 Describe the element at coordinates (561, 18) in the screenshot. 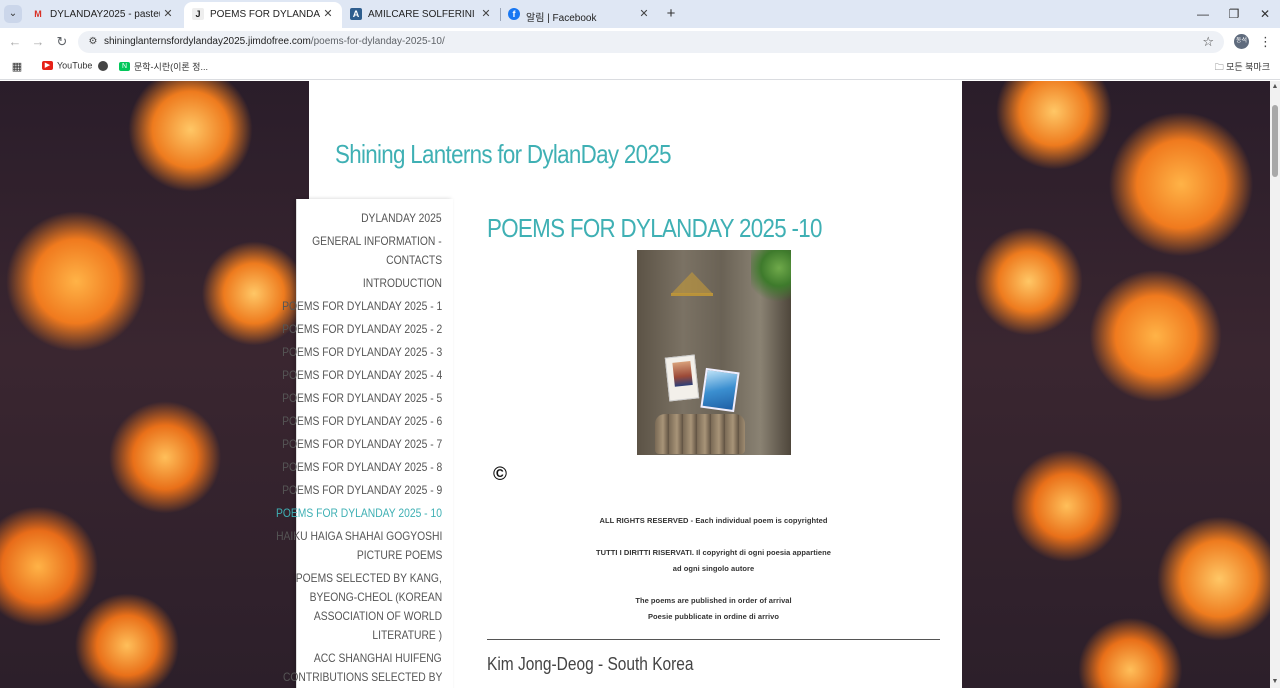

I see `tab-title: 알림 | Facebook` at that location.